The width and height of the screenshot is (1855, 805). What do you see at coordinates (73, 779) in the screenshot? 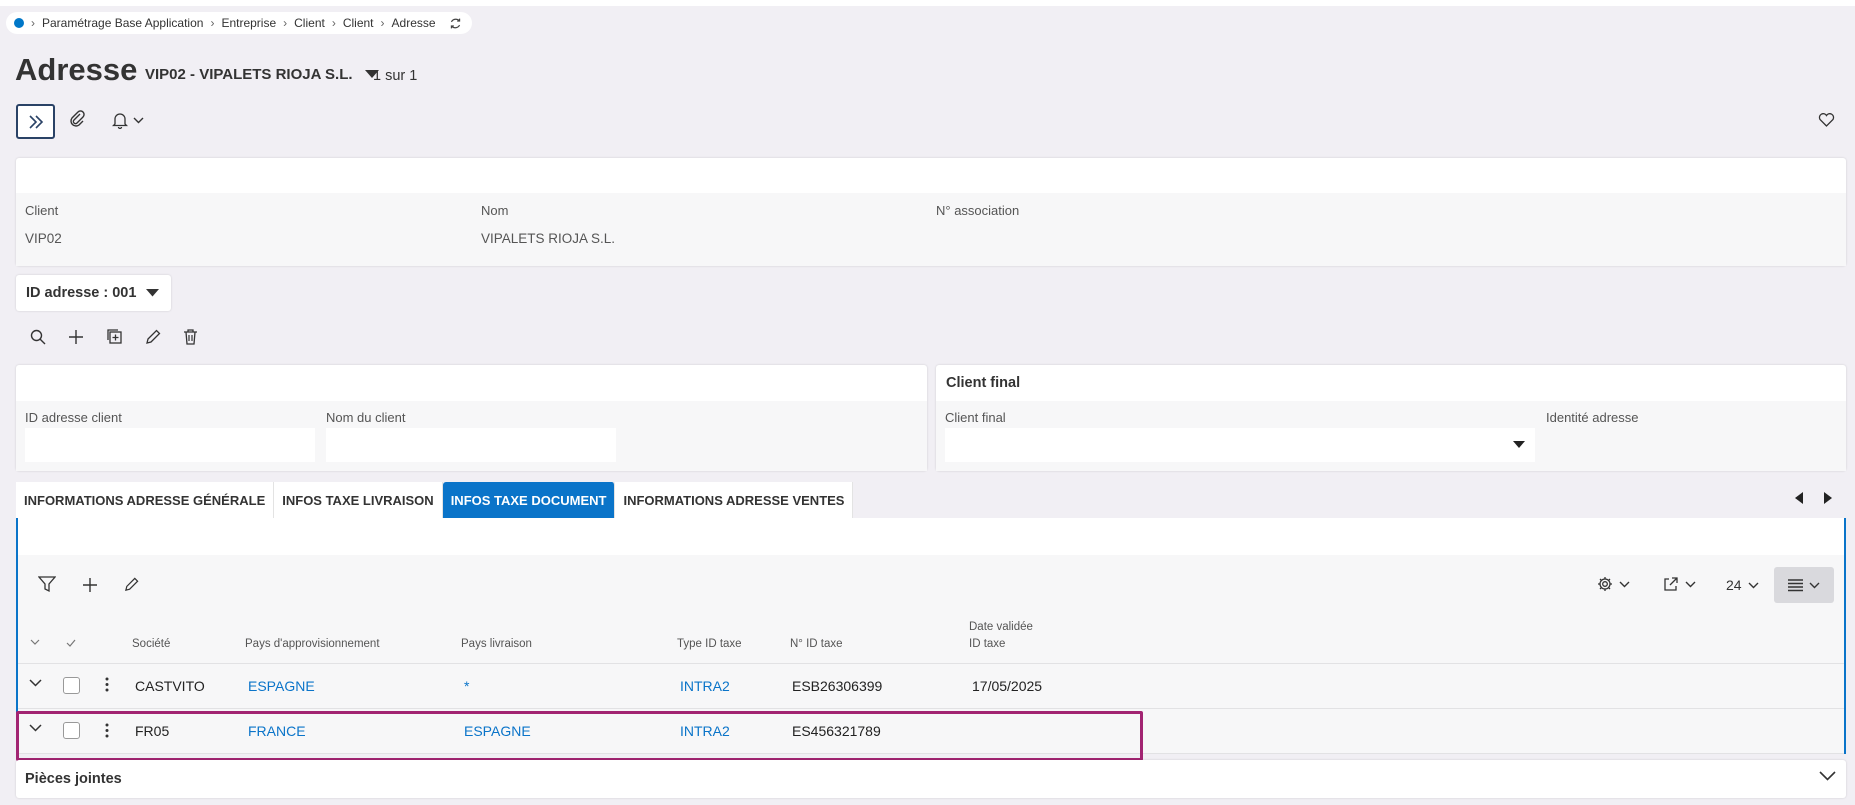
I see `attachments-title: Pièces jointes` at bounding box center [73, 779].